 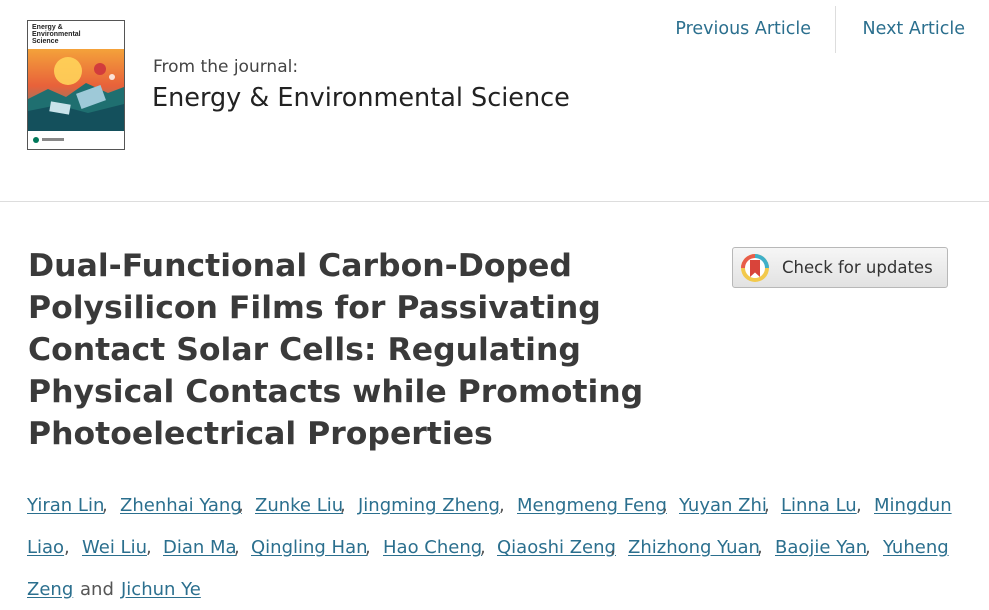 I want to click on journal-cover-image: Energy & Environmental Science, so click(x=76, y=85).